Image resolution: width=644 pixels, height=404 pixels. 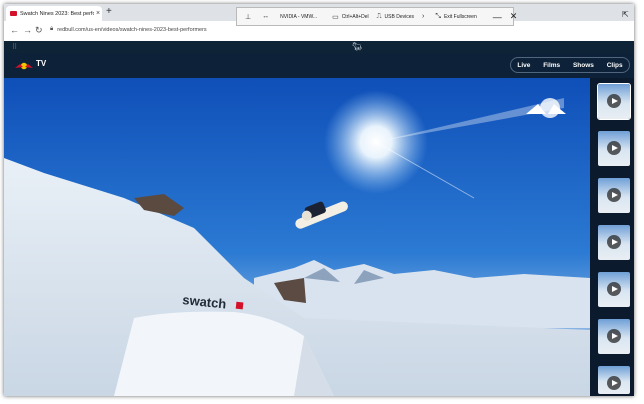 I want to click on top-strip: ⠿ 🐂︎, so click(x=319, y=47).